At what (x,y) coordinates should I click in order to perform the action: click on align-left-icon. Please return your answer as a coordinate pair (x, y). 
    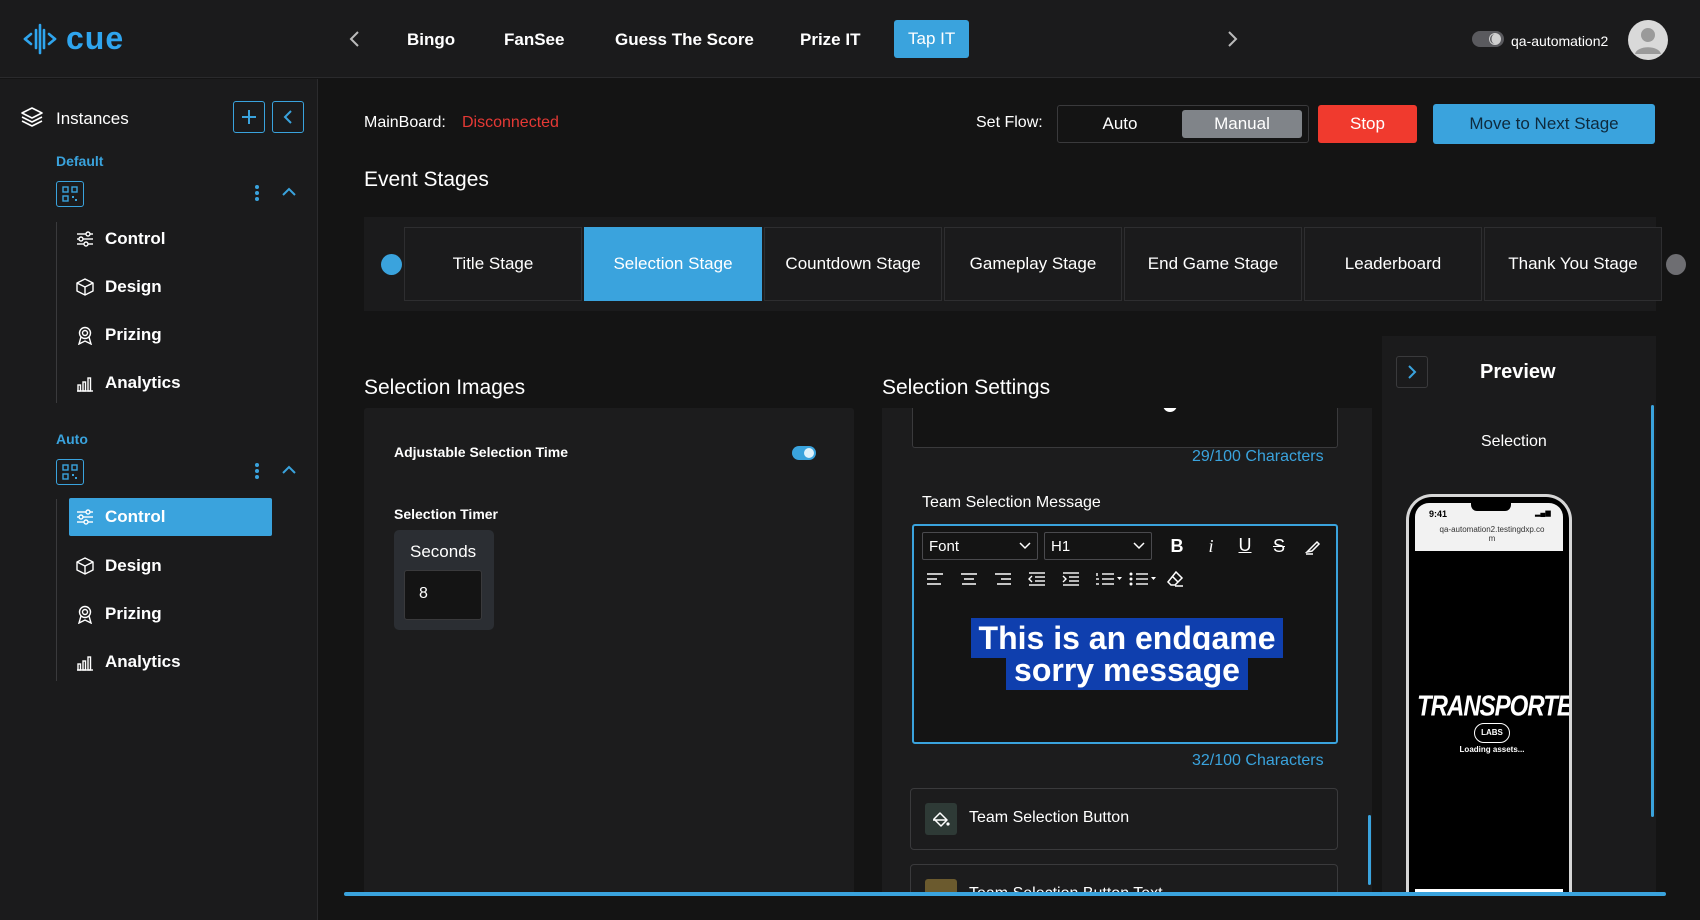
    Looking at the image, I should click on (935, 579).